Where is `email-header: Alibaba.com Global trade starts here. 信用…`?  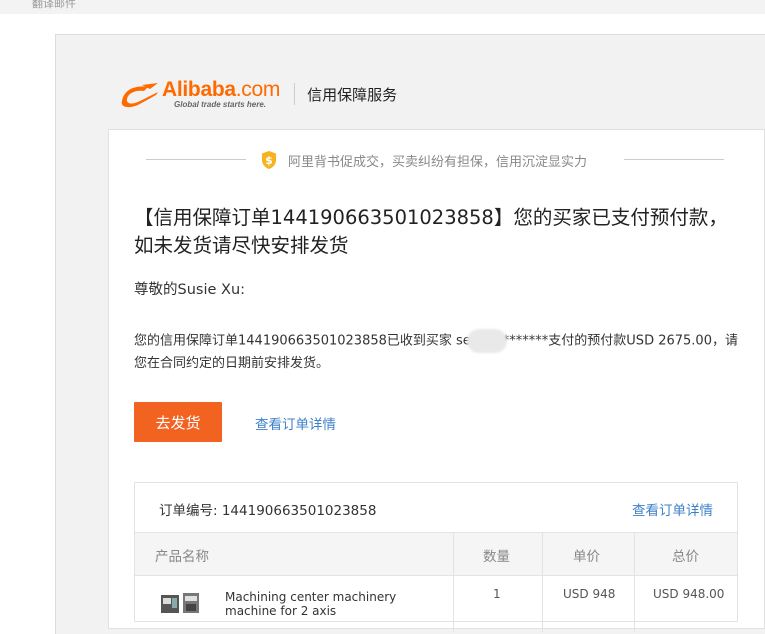 email-header: Alibaba.com Global trade starts here. 信用… is located at coordinates (257, 94).